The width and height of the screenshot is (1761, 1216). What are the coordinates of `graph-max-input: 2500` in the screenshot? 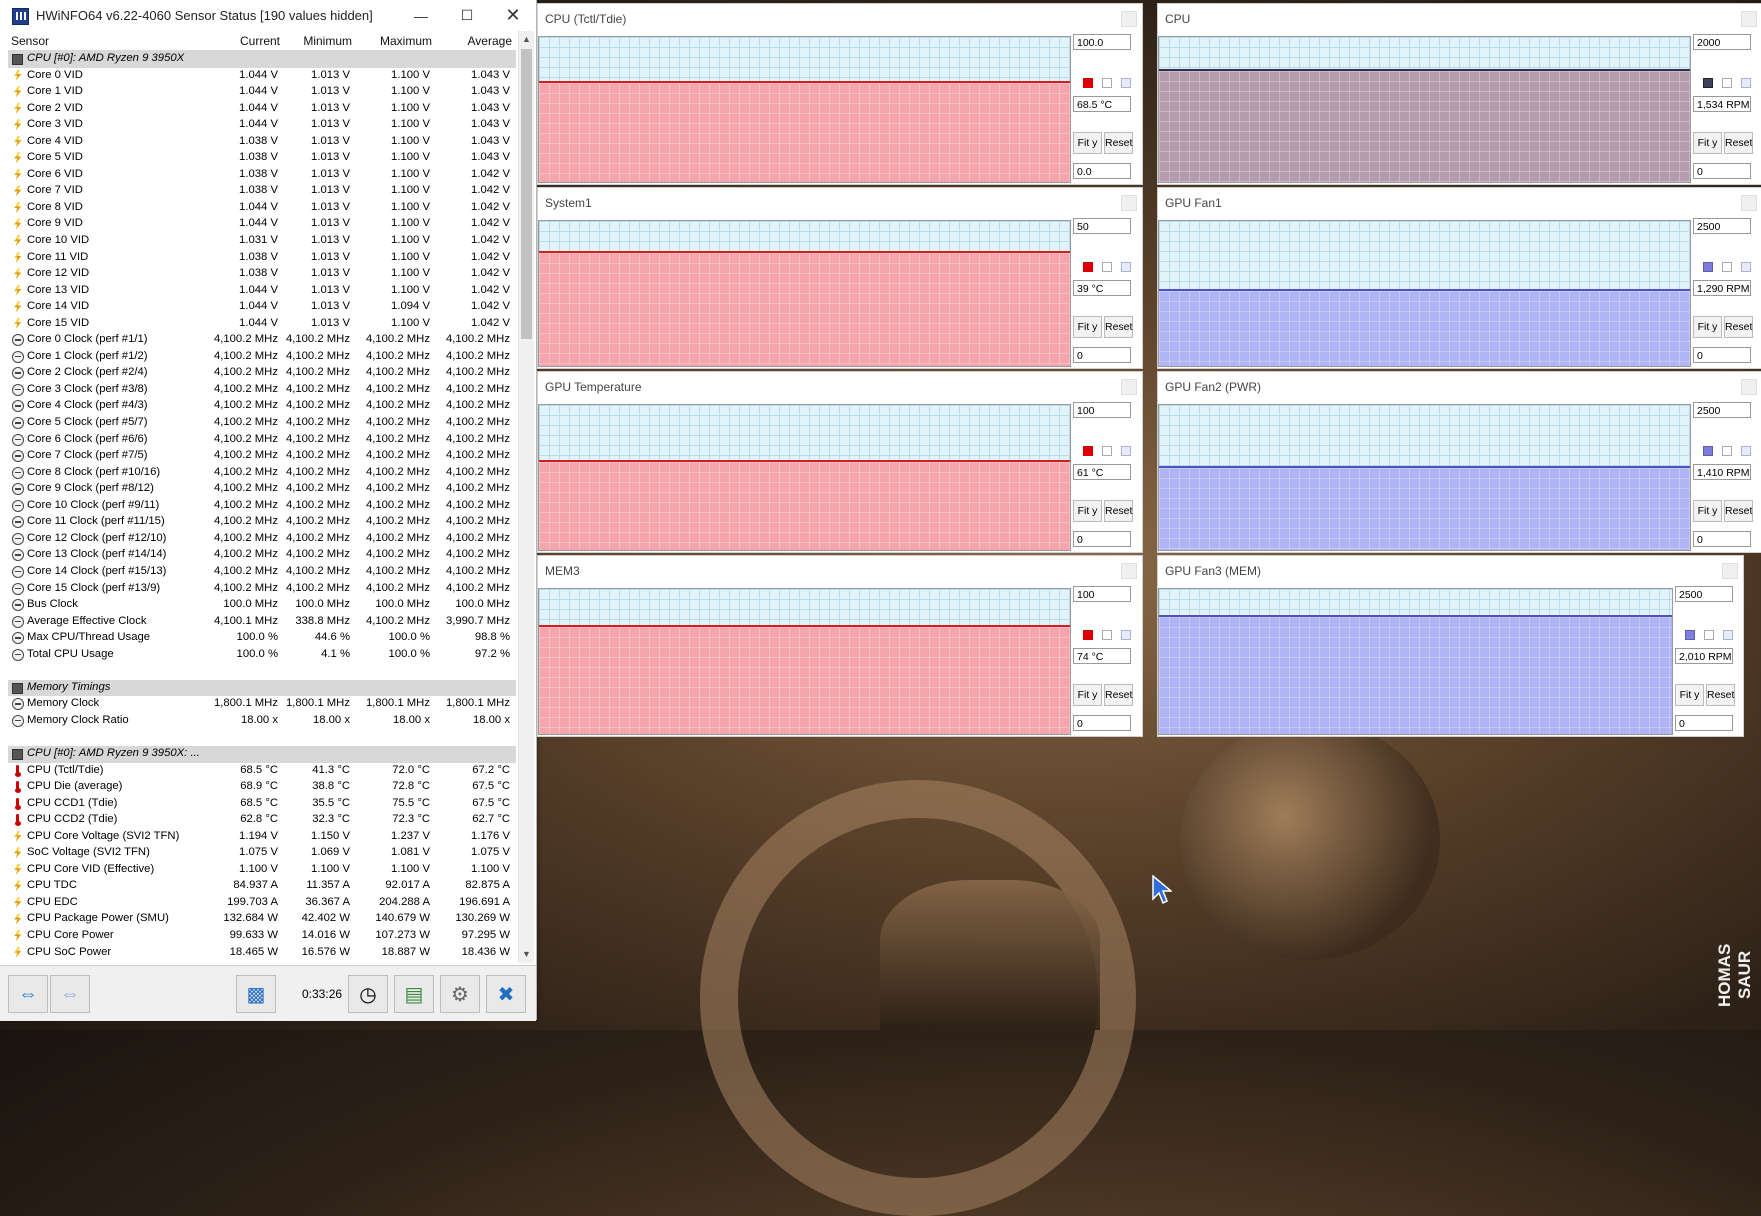 It's located at (1704, 594).